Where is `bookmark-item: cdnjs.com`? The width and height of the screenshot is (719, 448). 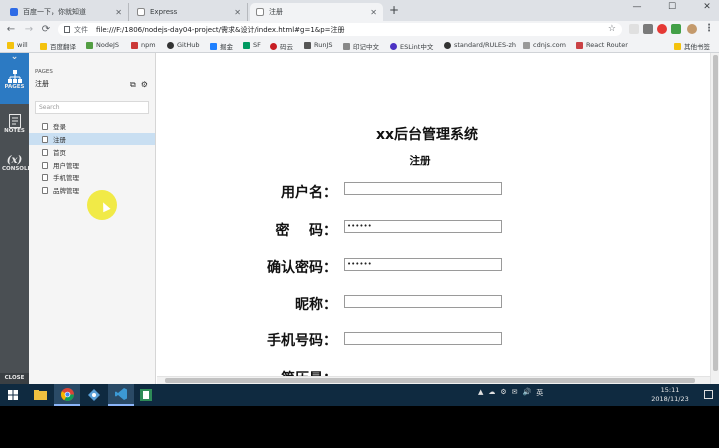 bookmark-item: cdnjs.com is located at coordinates (544, 45).